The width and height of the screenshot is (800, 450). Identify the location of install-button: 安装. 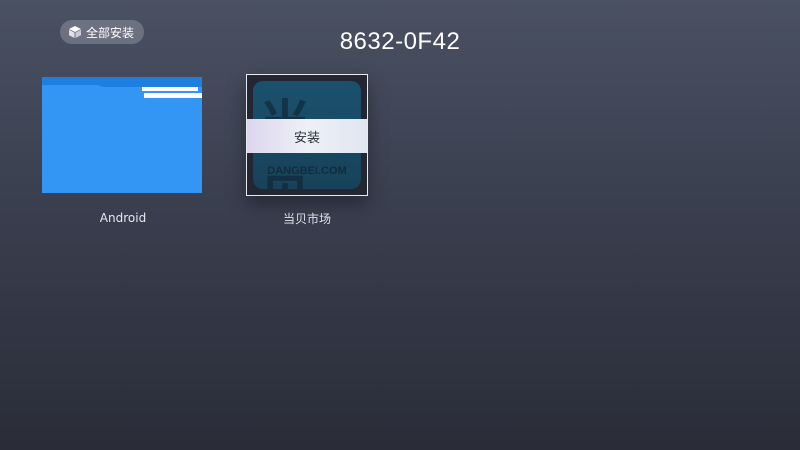
(307, 136).